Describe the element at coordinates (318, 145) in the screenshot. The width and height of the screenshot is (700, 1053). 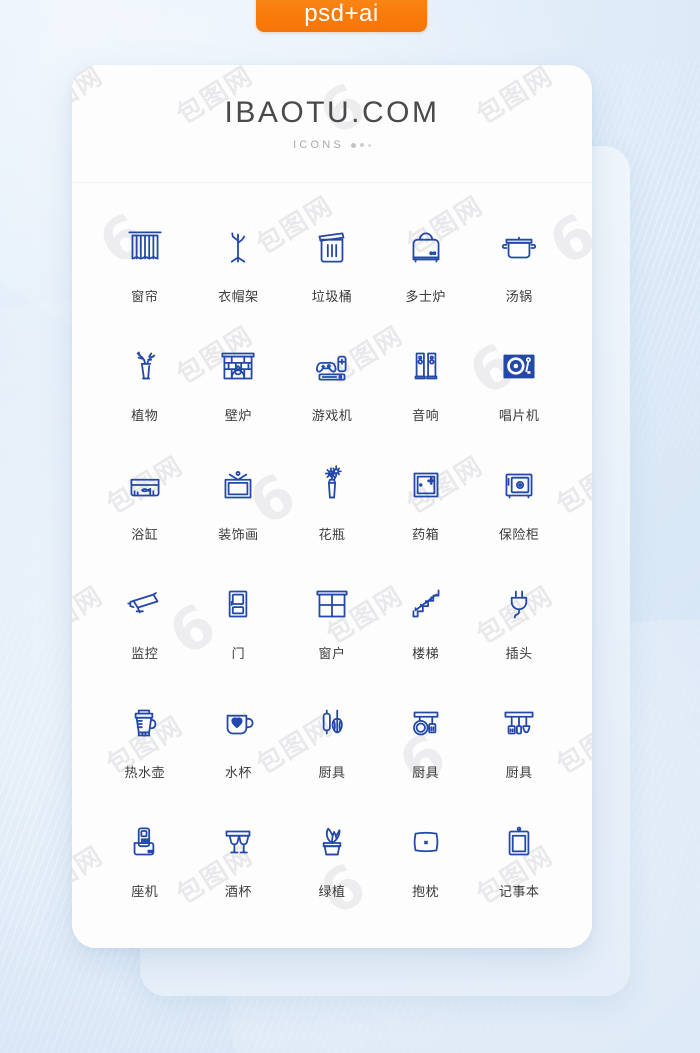
I see `card-subtitle-text: ICONS` at that location.